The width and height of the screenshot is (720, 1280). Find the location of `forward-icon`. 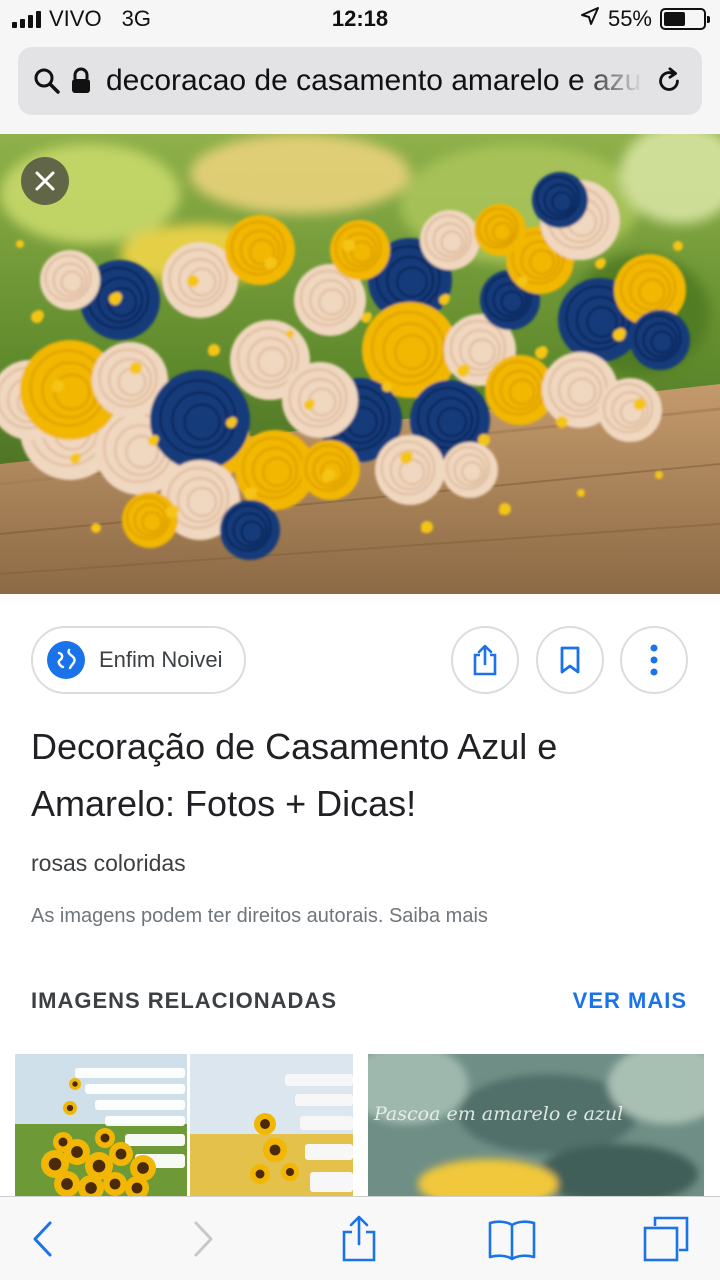

forward-icon is located at coordinates (203, 1239).